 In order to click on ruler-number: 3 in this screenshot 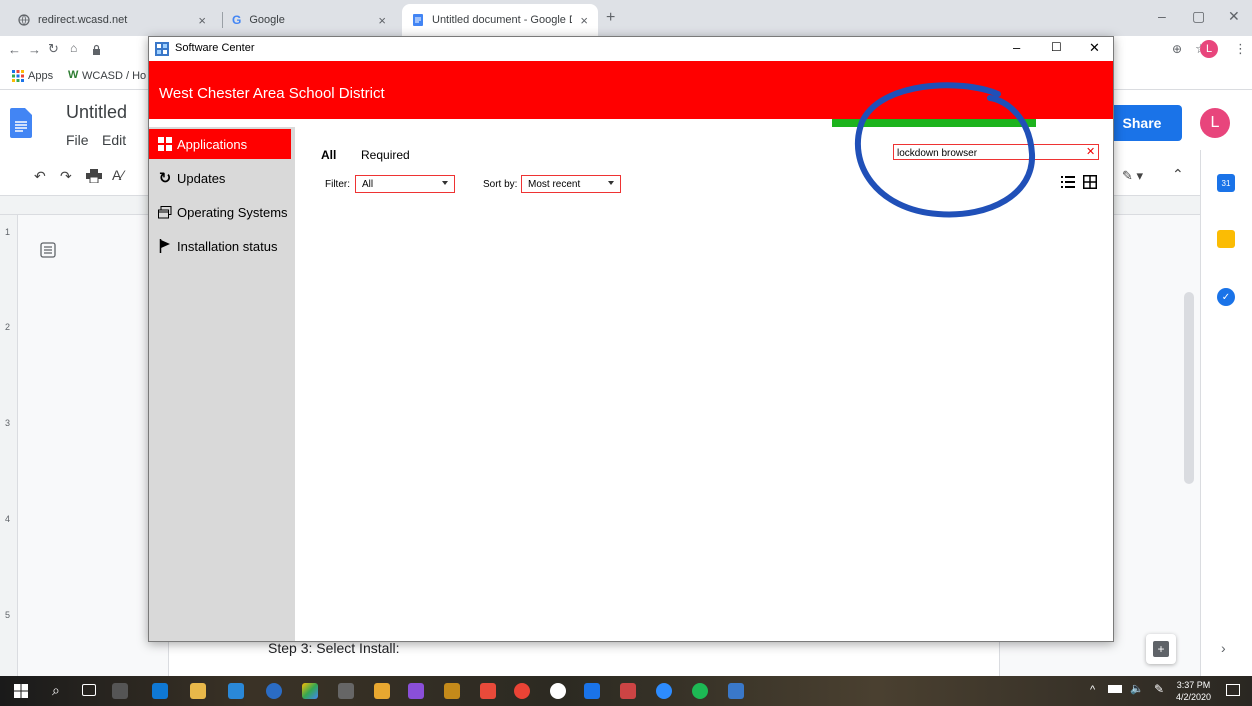, I will do `click(8, 423)`.